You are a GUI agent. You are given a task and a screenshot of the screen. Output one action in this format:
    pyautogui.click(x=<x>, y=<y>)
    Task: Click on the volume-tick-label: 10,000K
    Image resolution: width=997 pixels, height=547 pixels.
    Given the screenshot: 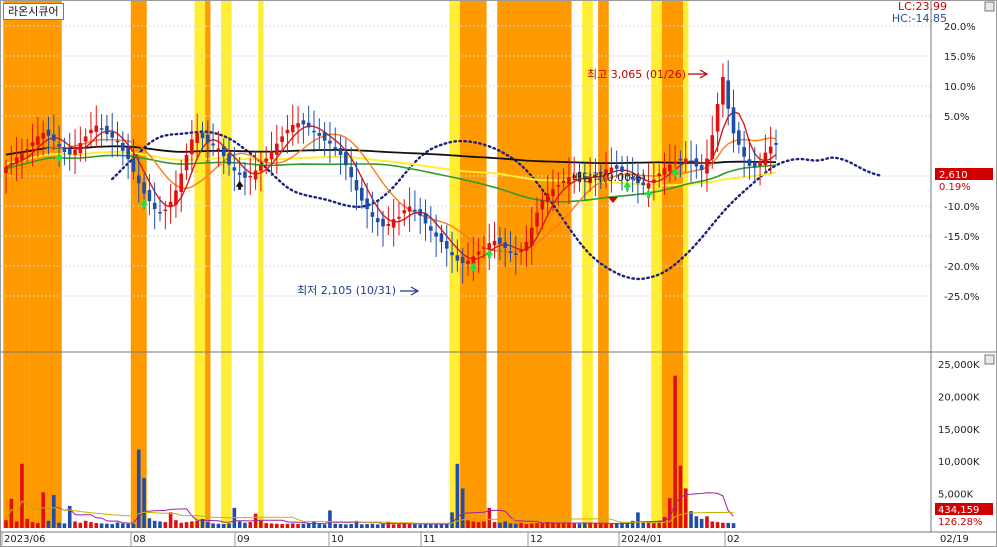 What is the action you would take?
    pyautogui.click(x=959, y=462)
    